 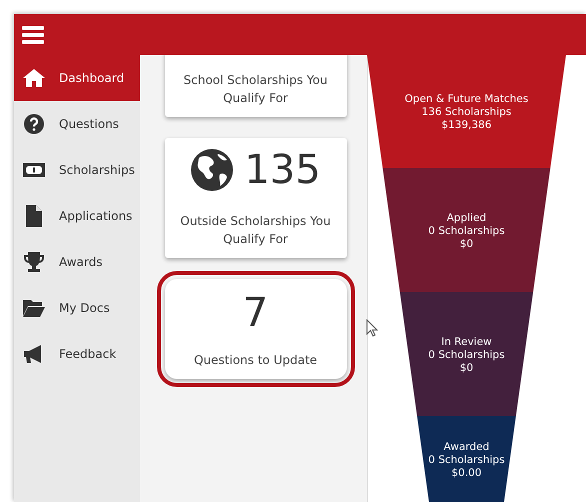 What do you see at coordinates (77, 354) in the screenshot?
I see `sidebar-item: Feedback` at bounding box center [77, 354].